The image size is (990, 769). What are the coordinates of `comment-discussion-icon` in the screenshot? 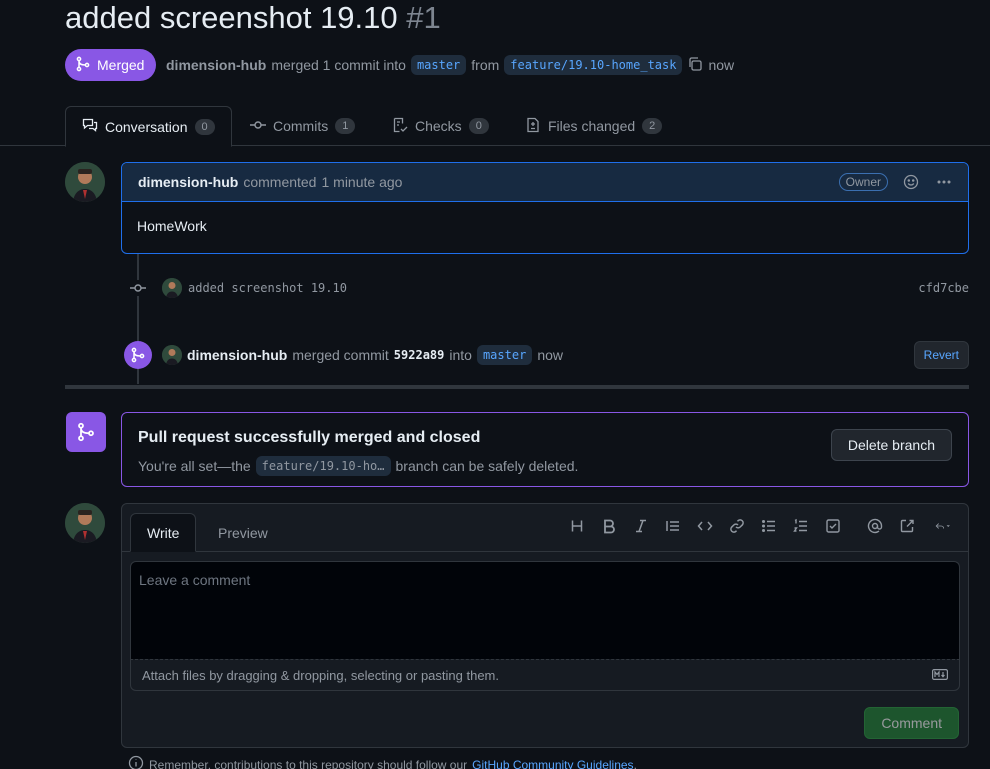 It's located at (90, 126).